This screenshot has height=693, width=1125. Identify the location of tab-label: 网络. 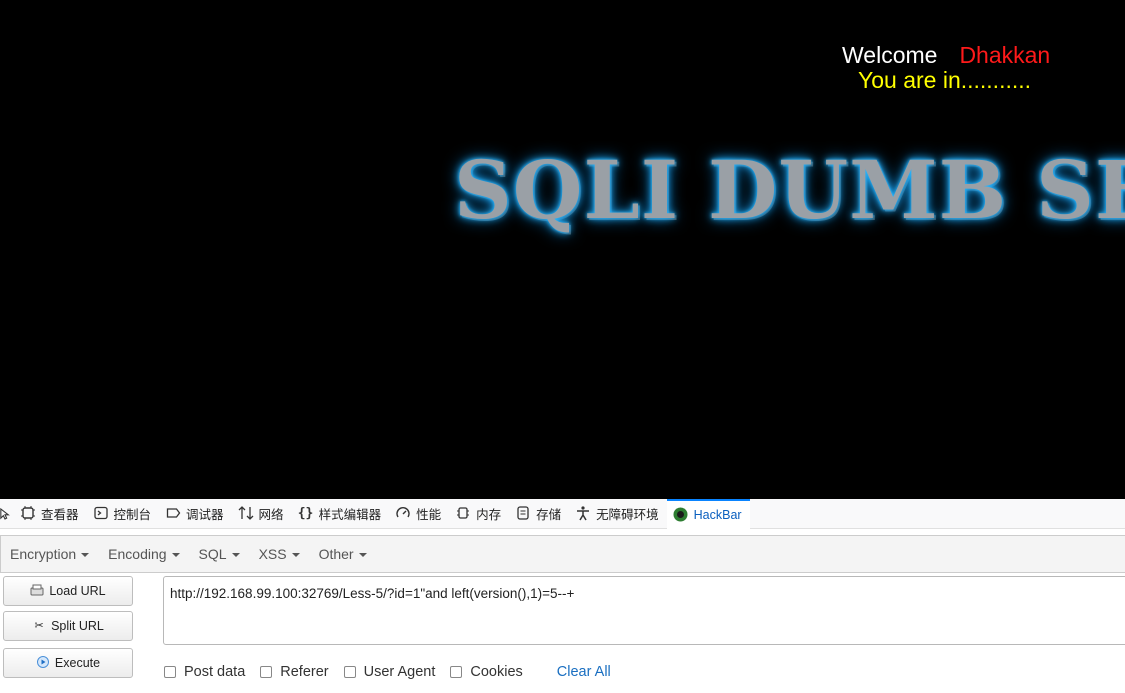
(271, 515).